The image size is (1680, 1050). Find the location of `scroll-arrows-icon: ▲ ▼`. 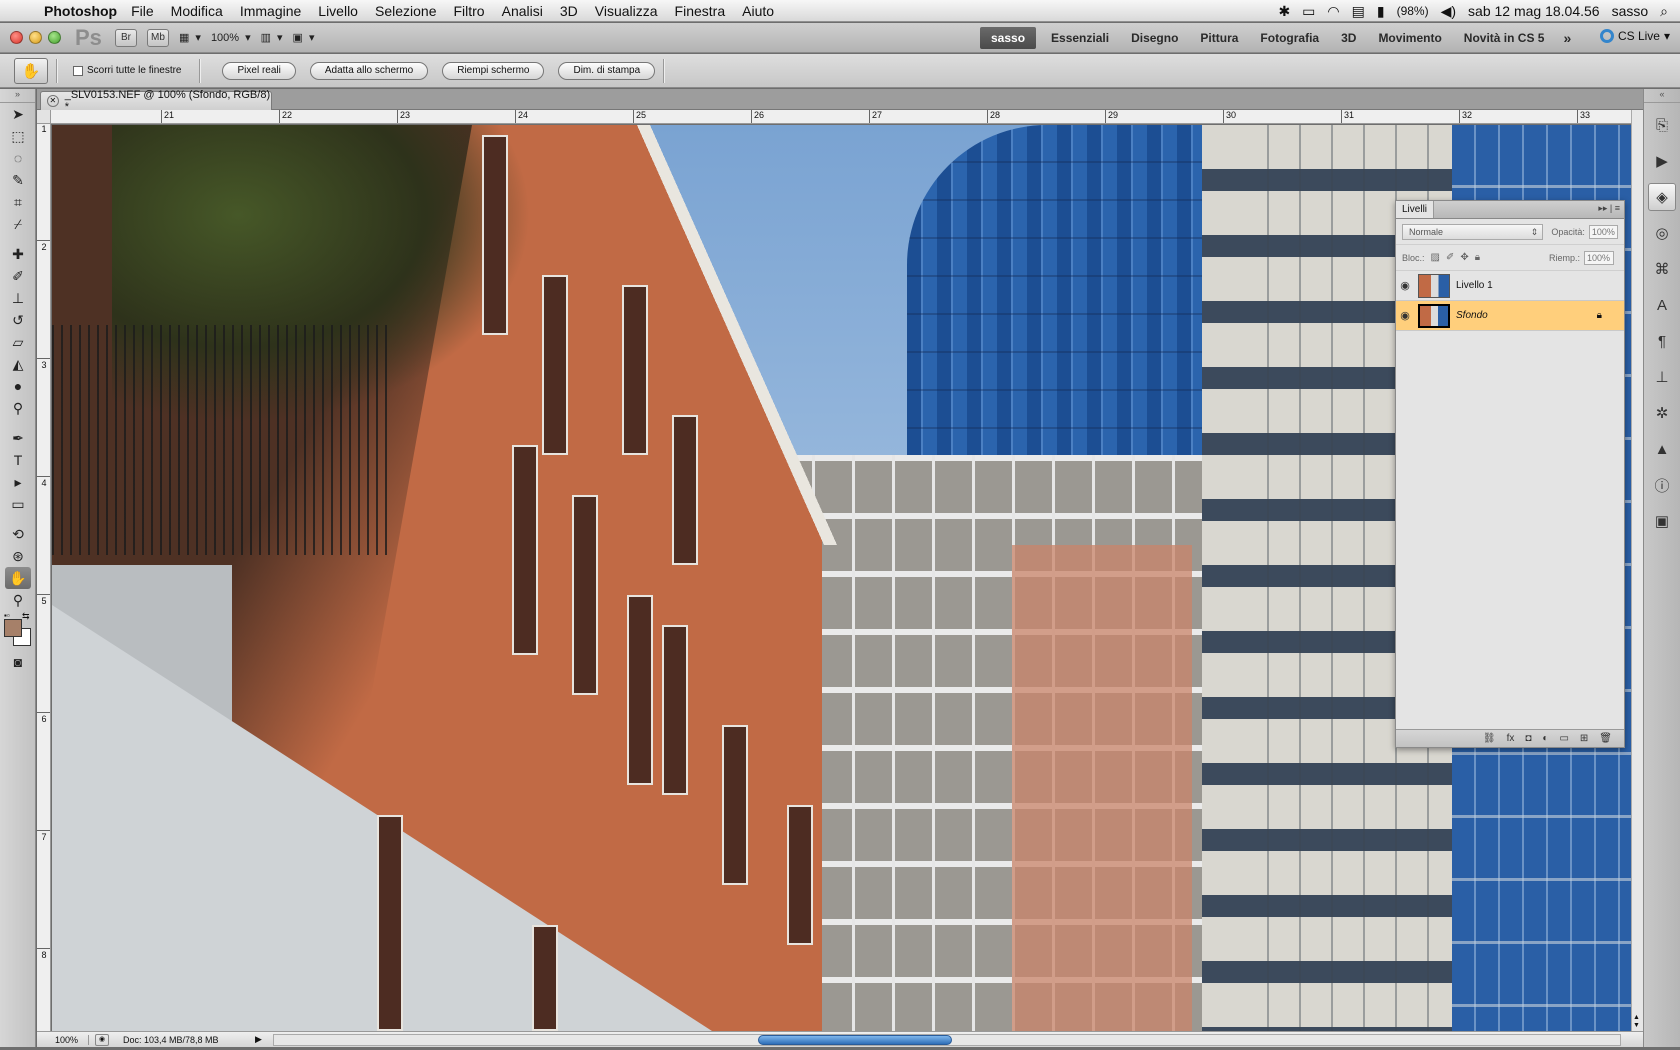

scroll-arrows-icon: ▲ ▼ is located at coordinates (1636, 1022).